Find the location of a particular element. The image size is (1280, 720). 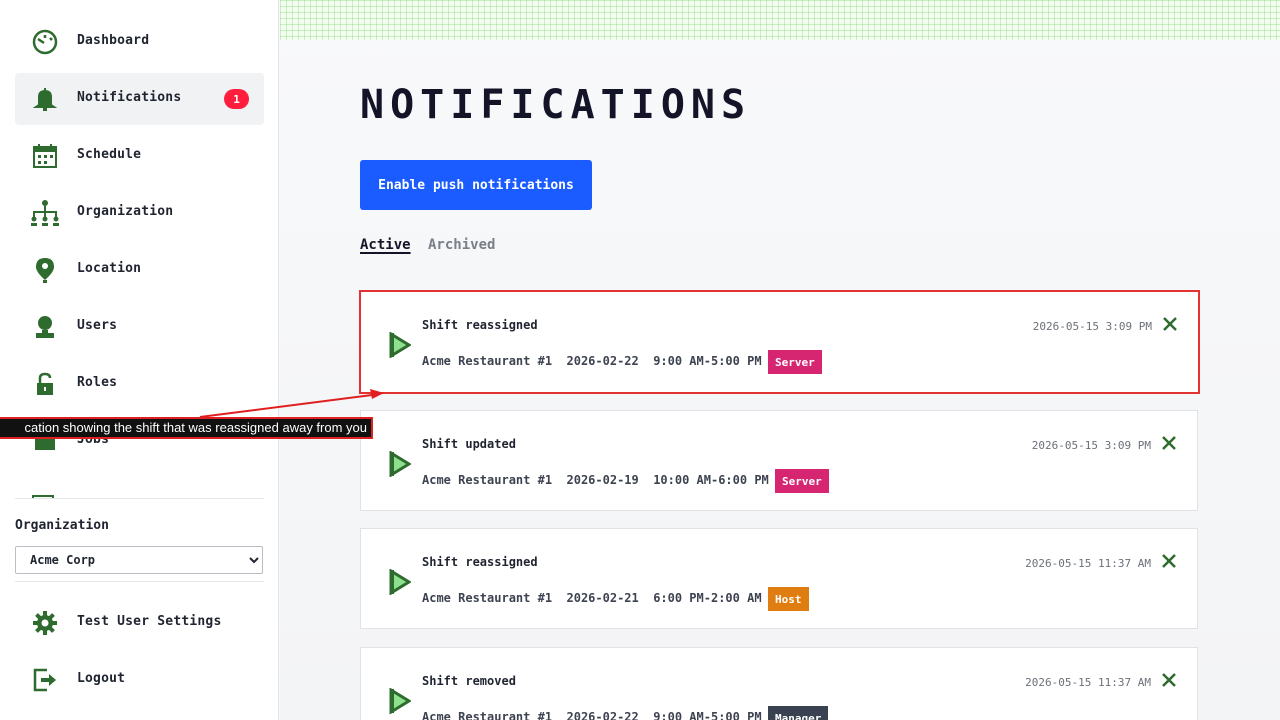

dashboard-icon is located at coordinates (45, 42).